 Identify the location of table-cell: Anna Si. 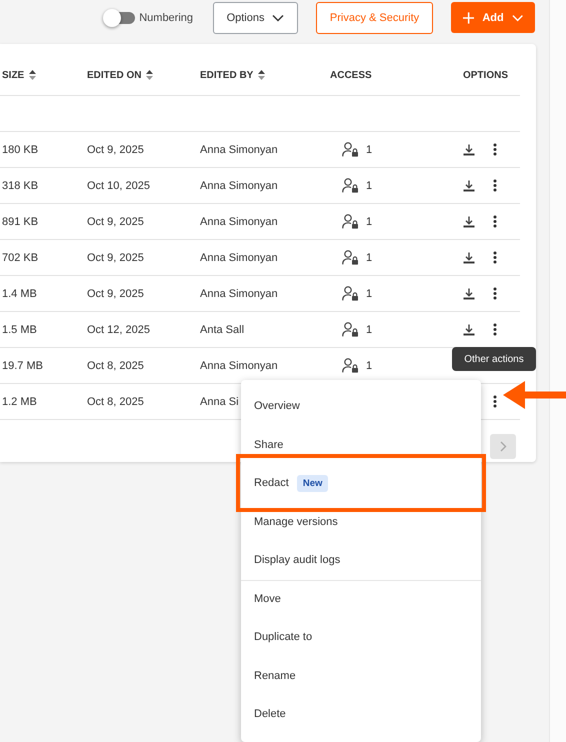
(219, 402).